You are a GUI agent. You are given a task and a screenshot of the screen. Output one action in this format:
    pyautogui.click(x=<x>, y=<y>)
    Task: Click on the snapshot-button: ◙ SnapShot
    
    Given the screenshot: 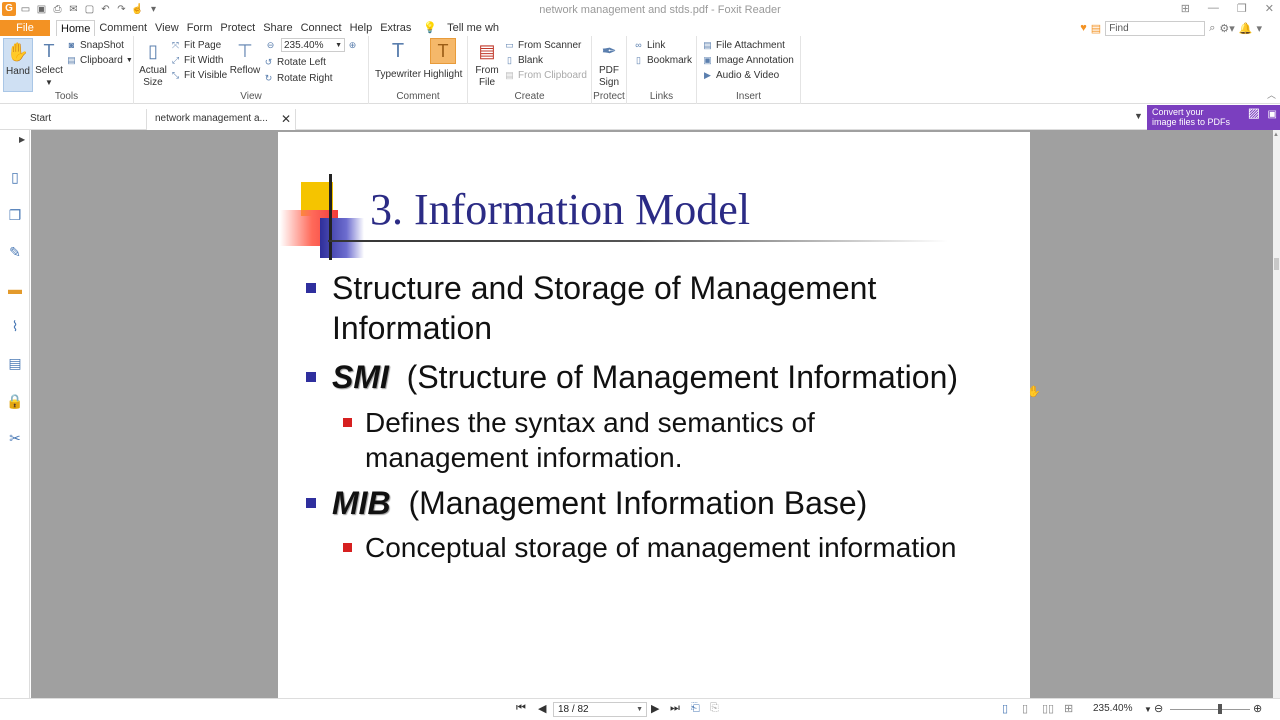 What is the action you would take?
    pyautogui.click(x=95, y=45)
    